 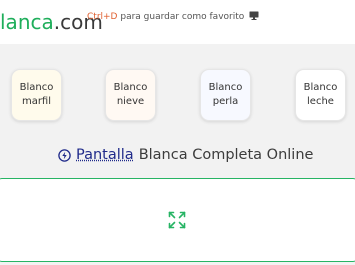 What do you see at coordinates (181, 17) in the screenshot?
I see `shortcut-text: para guardar como favorito` at bounding box center [181, 17].